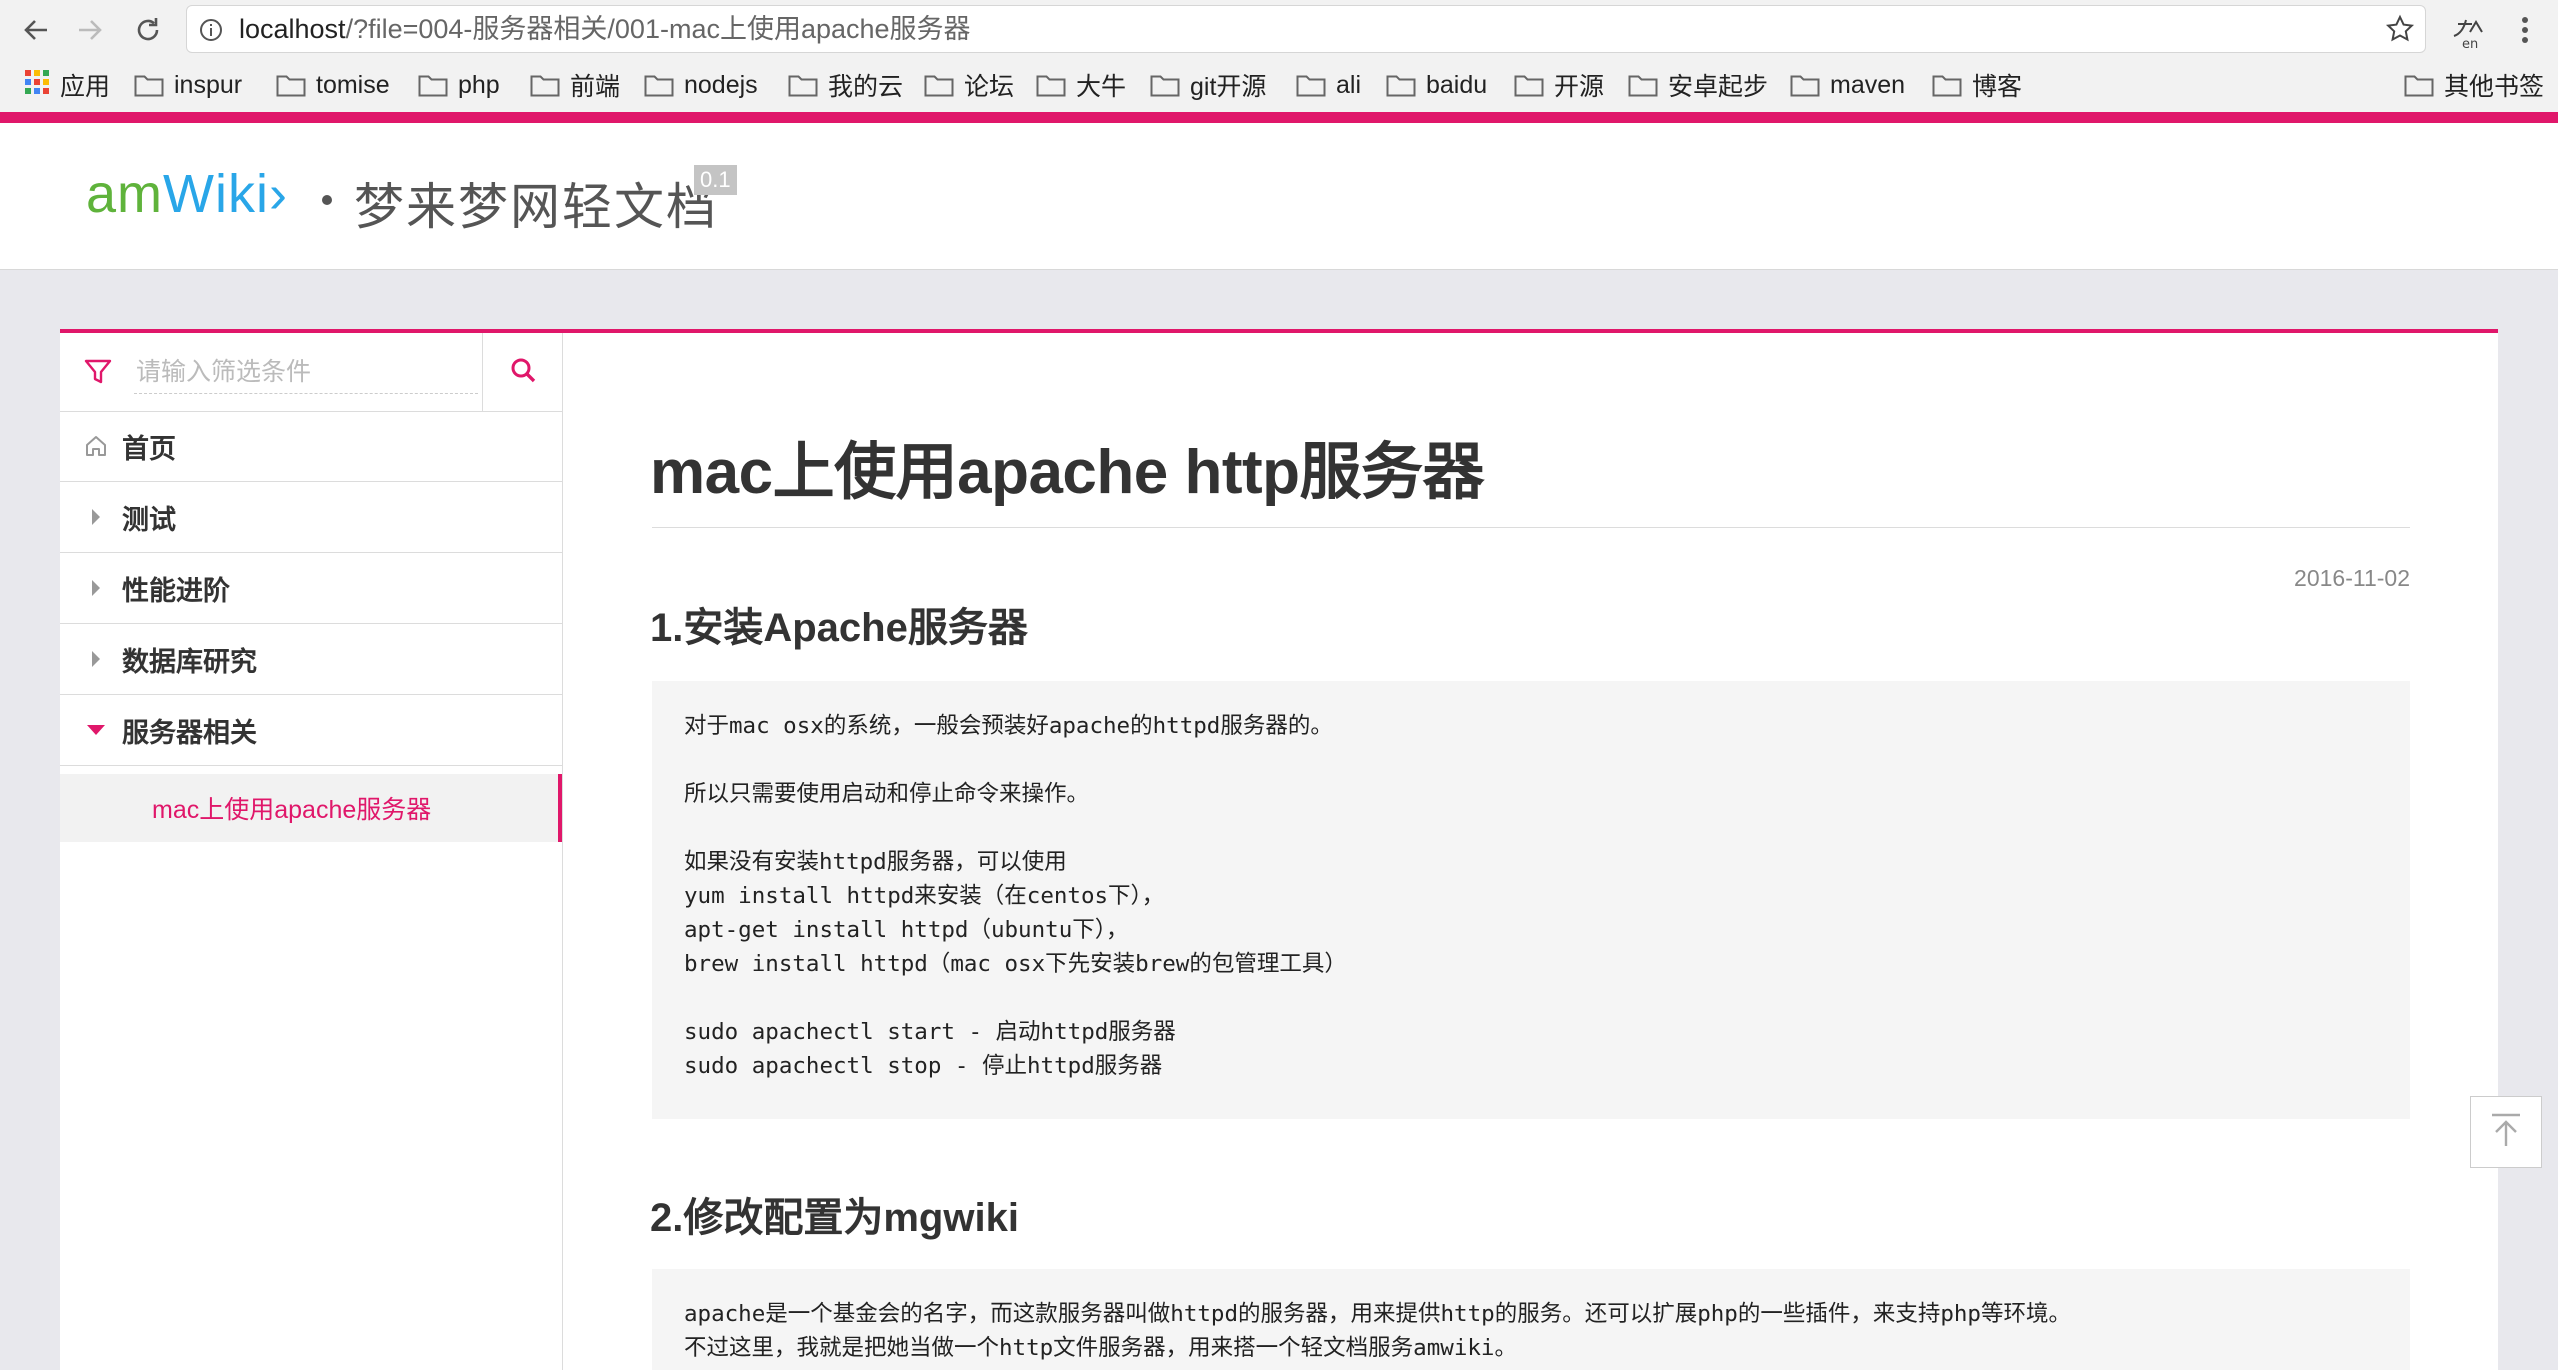 Image resolution: width=2558 pixels, height=1370 pixels. What do you see at coordinates (327, 200) in the screenshot?
I see `title-separator-dot` at bounding box center [327, 200].